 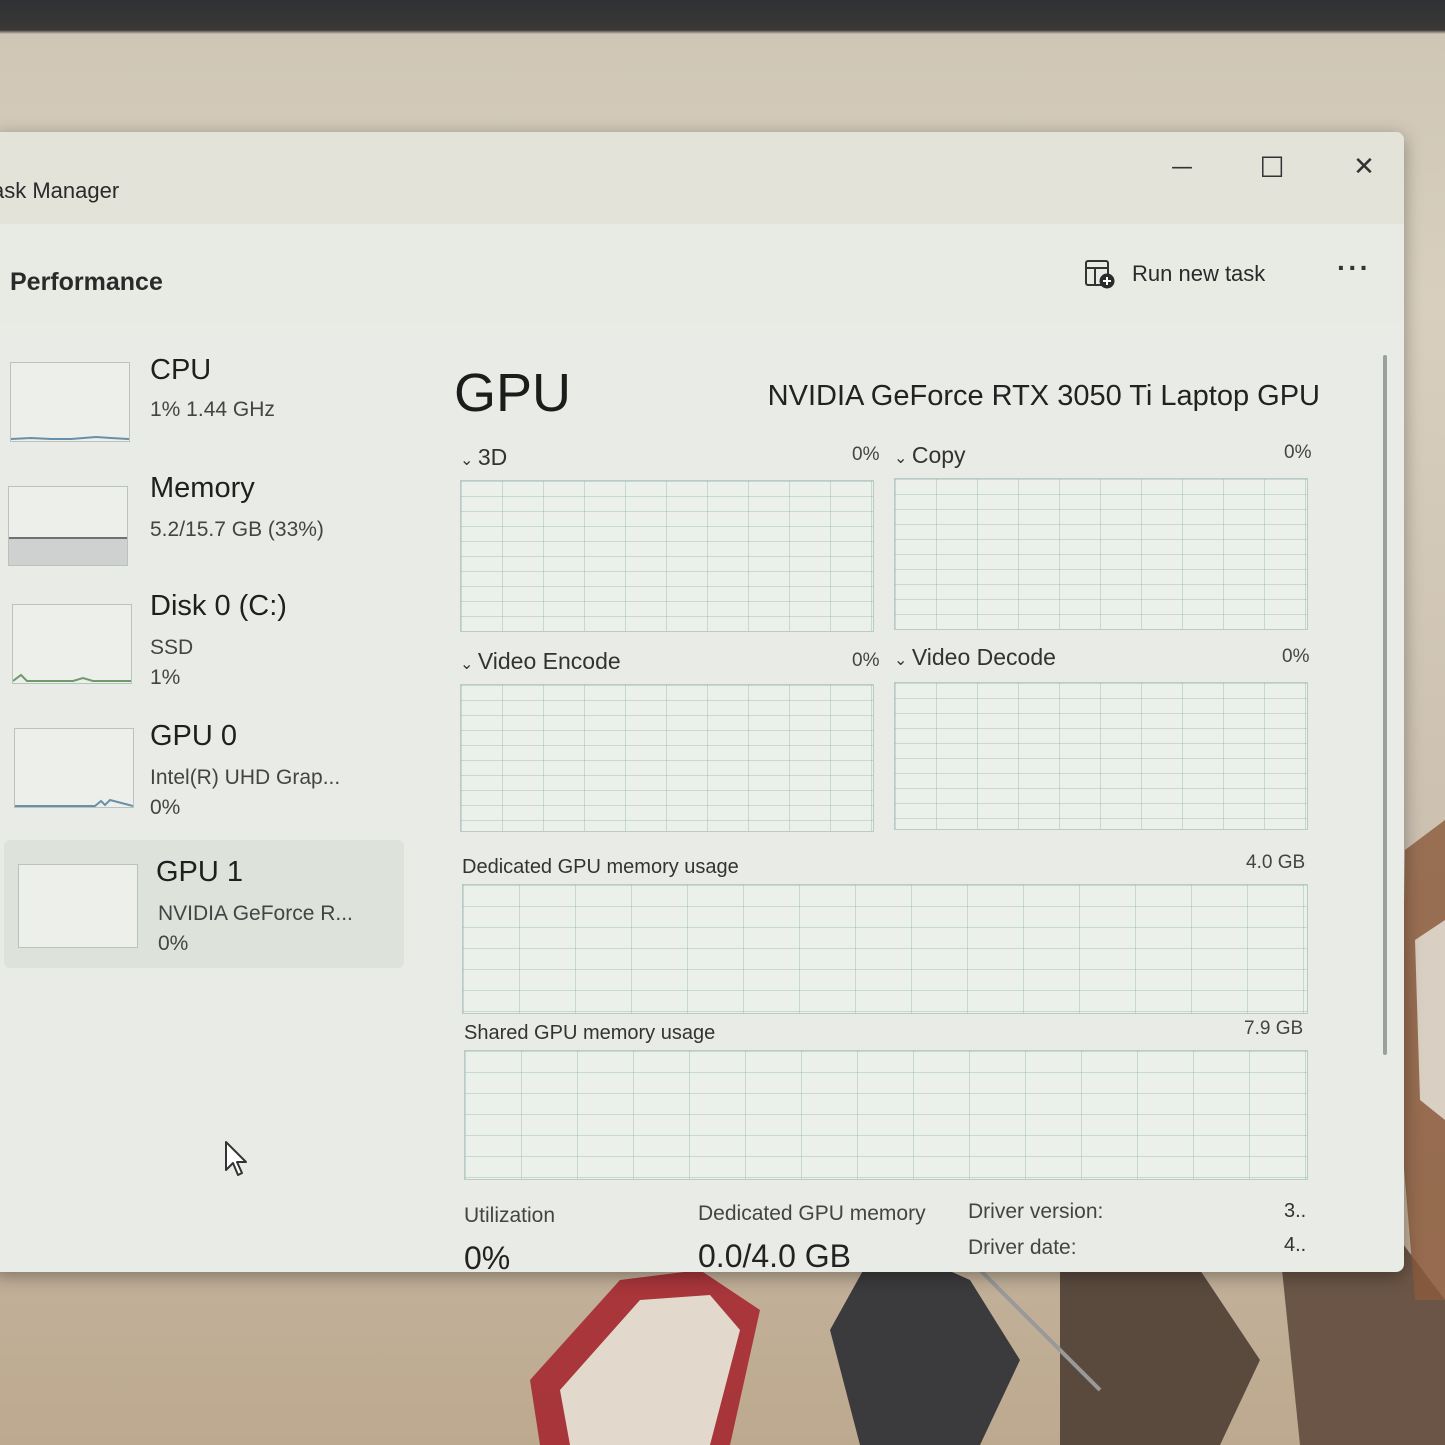 I want to click on maximize-button: ☐, so click(x=1272, y=167).